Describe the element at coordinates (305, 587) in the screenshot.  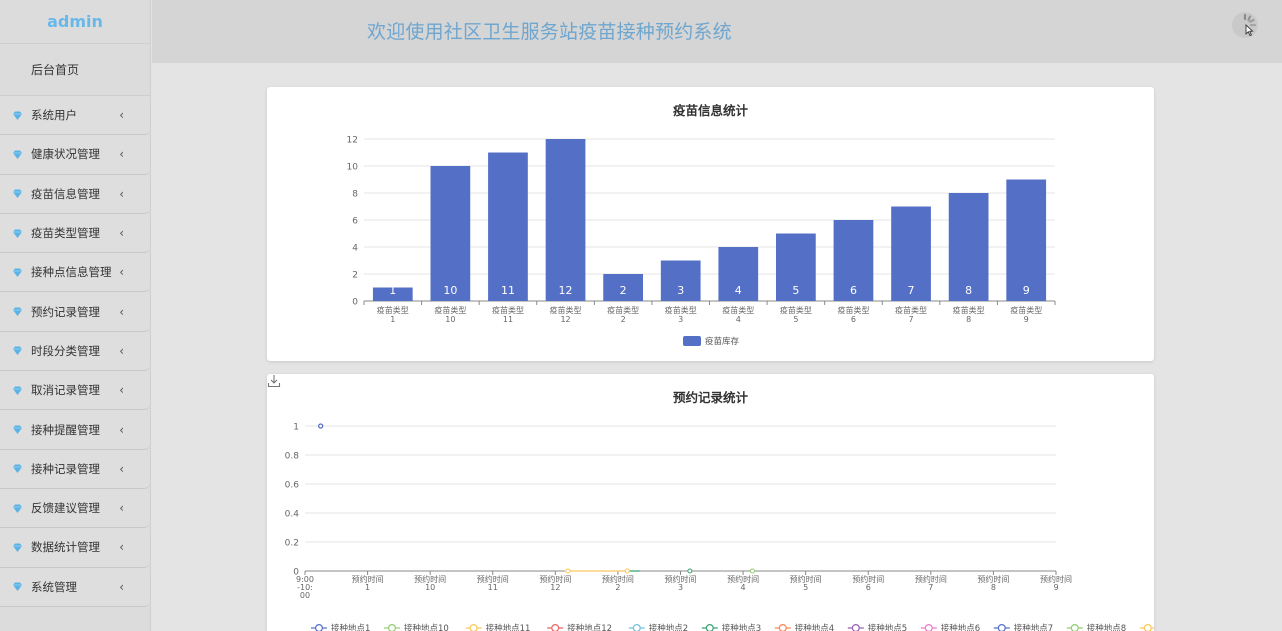
I see `x-tick-label: 9:00 -10: 00` at that location.